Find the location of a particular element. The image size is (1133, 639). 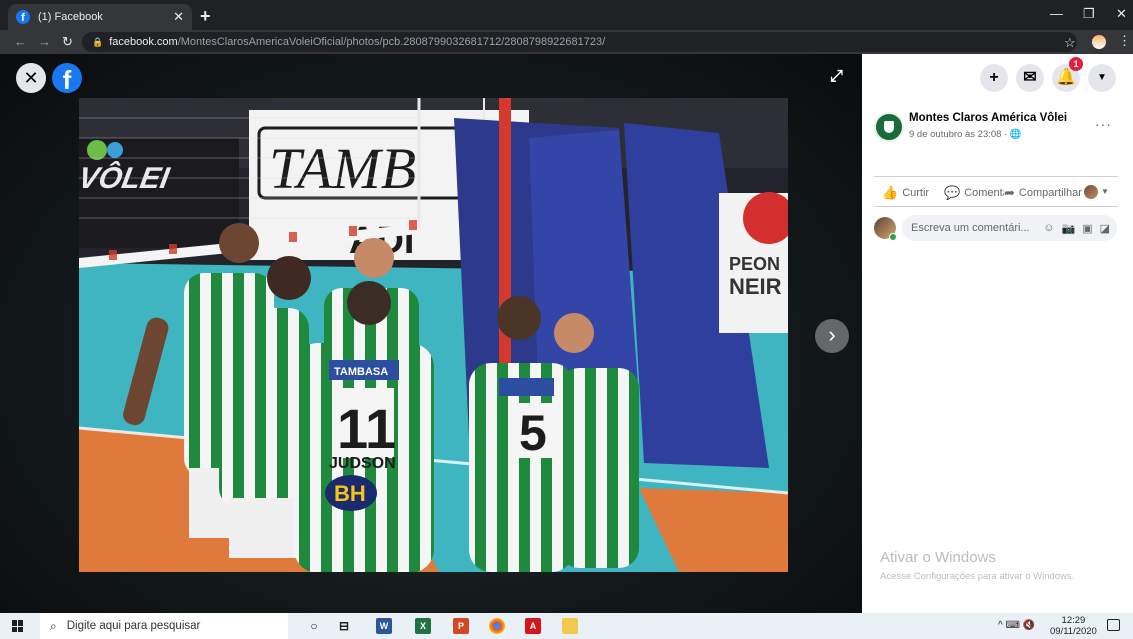

post-timestamp: 9 de outubro às 23:08 · 🌐 is located at coordinates (965, 134).